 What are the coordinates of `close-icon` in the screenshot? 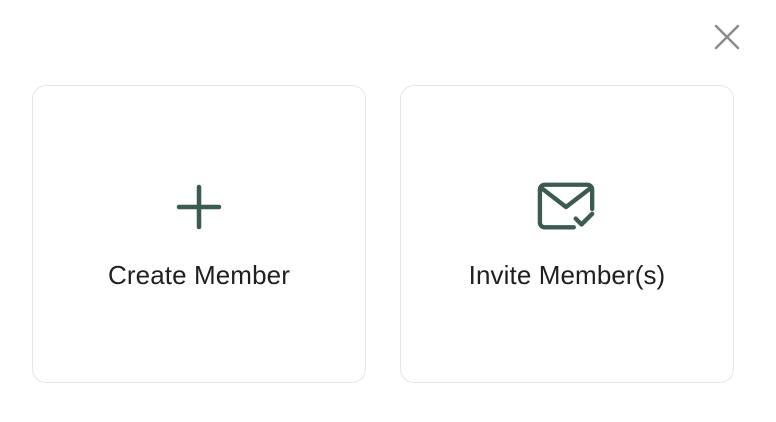 It's located at (727, 37).